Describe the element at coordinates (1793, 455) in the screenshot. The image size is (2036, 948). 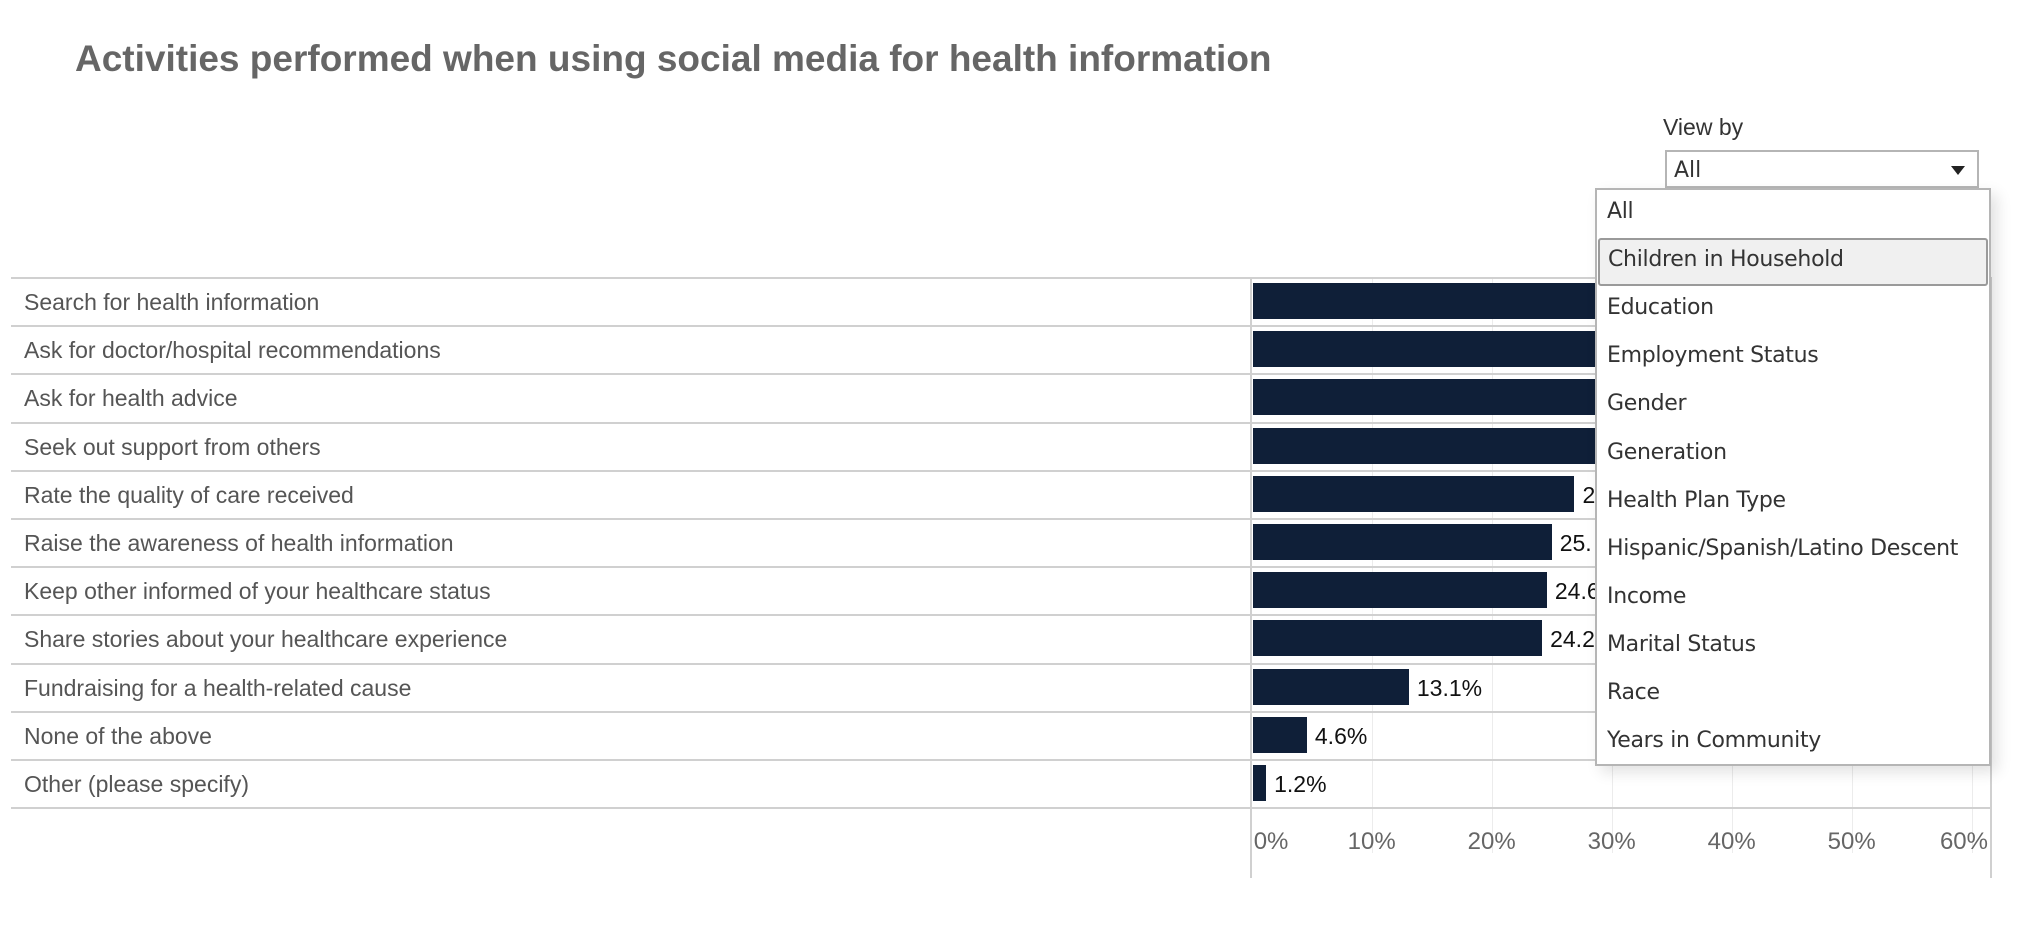
I see `dropdown-option: Generation` at that location.